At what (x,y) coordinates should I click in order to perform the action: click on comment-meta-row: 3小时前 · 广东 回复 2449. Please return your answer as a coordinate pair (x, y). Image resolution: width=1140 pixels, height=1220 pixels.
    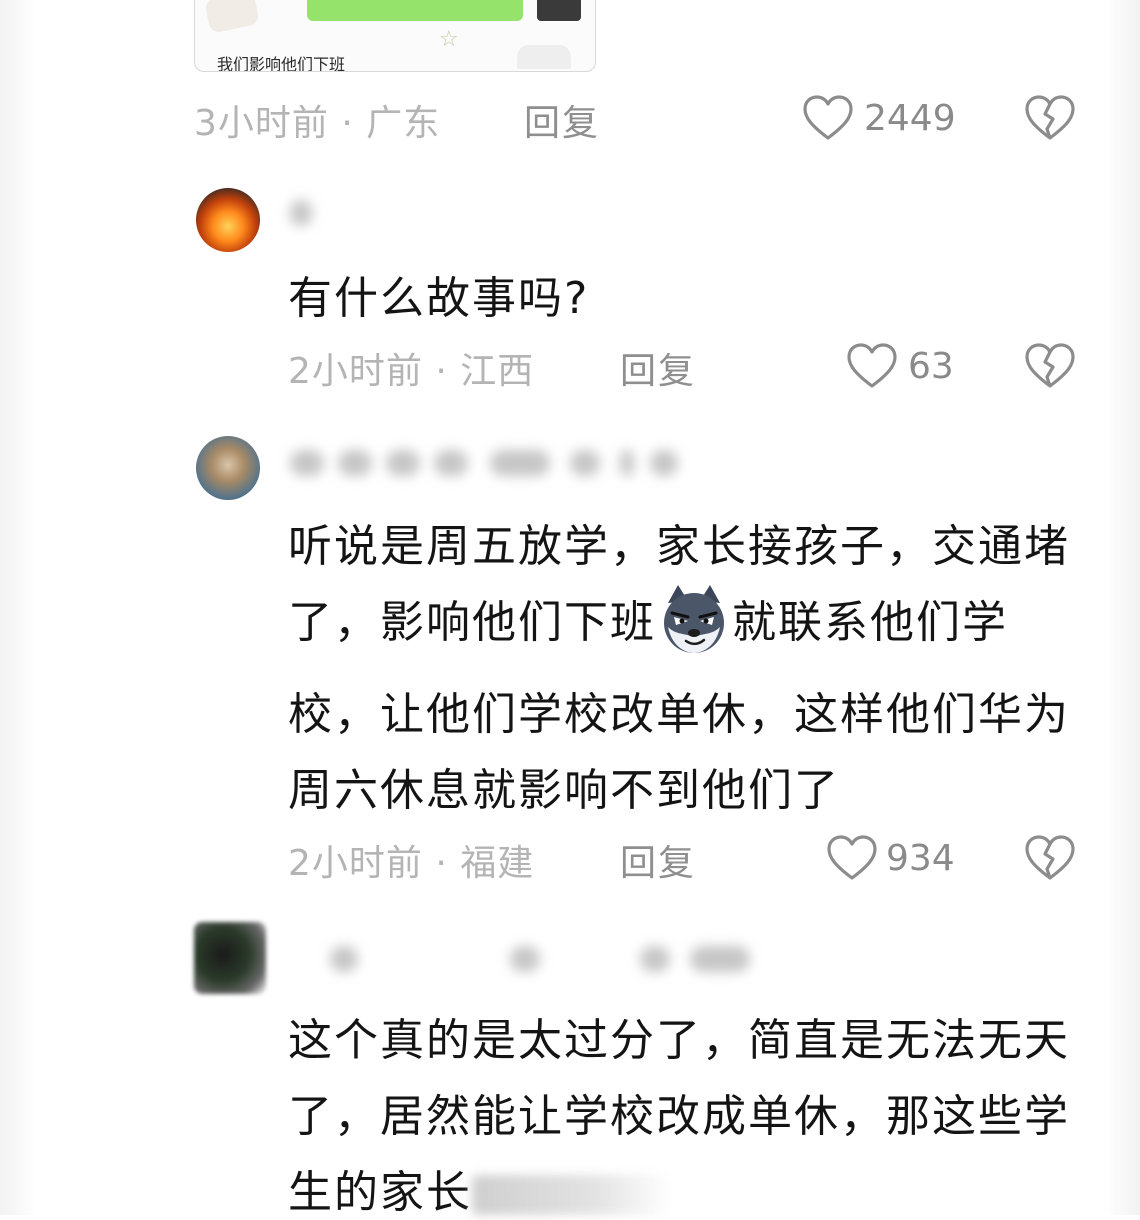
    Looking at the image, I should click on (639, 119).